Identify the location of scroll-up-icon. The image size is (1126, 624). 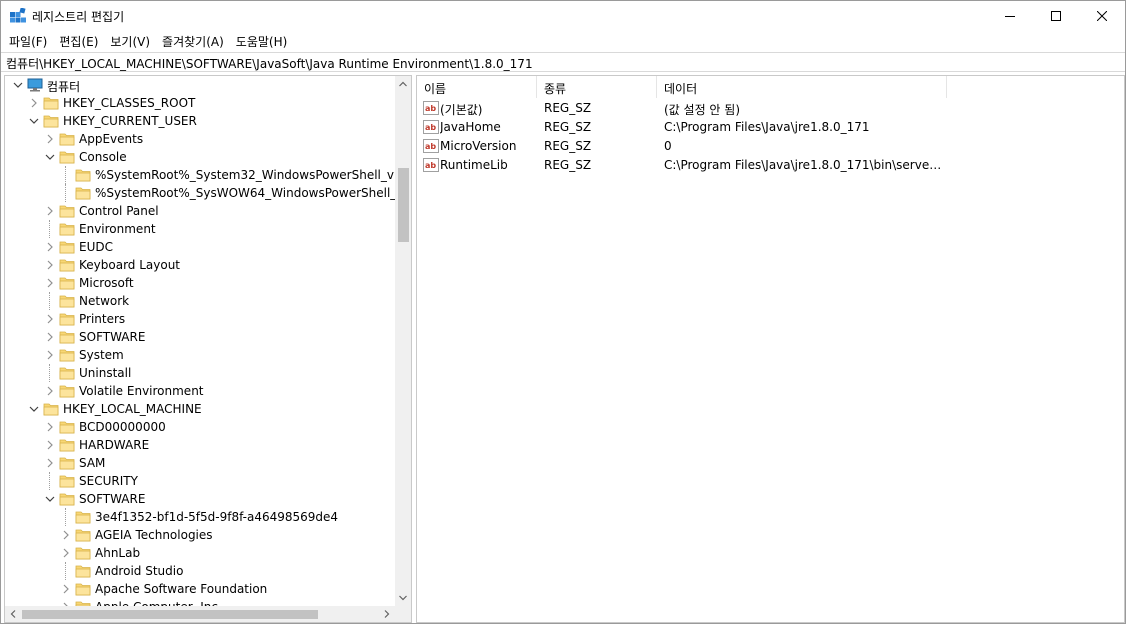
(403, 84).